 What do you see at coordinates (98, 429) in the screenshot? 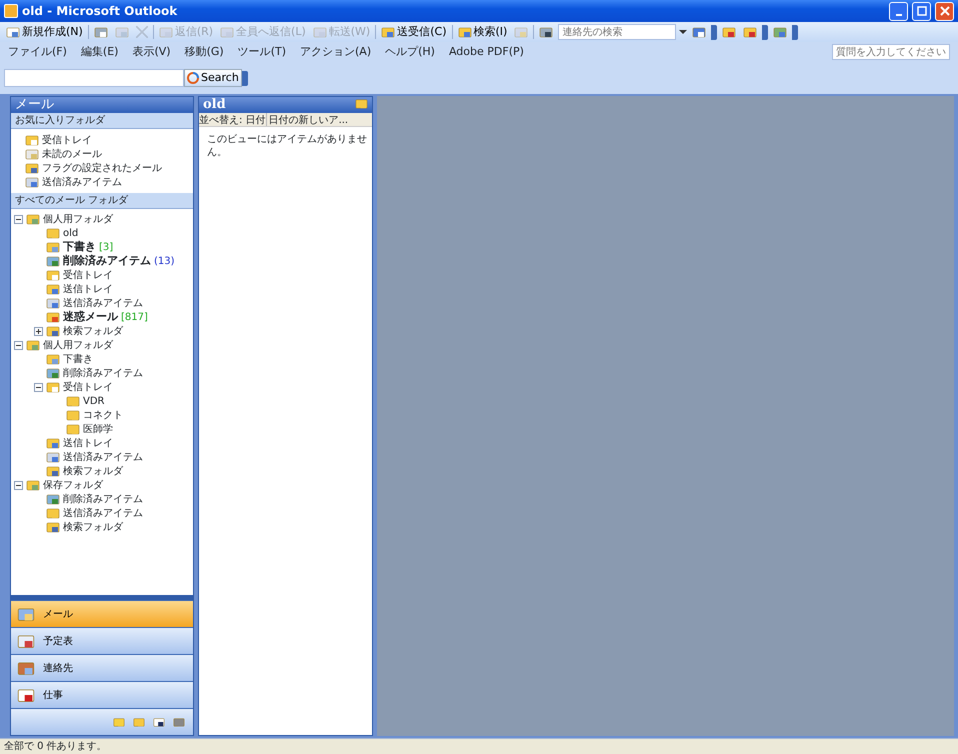
I see `folder-name: 医師学` at bounding box center [98, 429].